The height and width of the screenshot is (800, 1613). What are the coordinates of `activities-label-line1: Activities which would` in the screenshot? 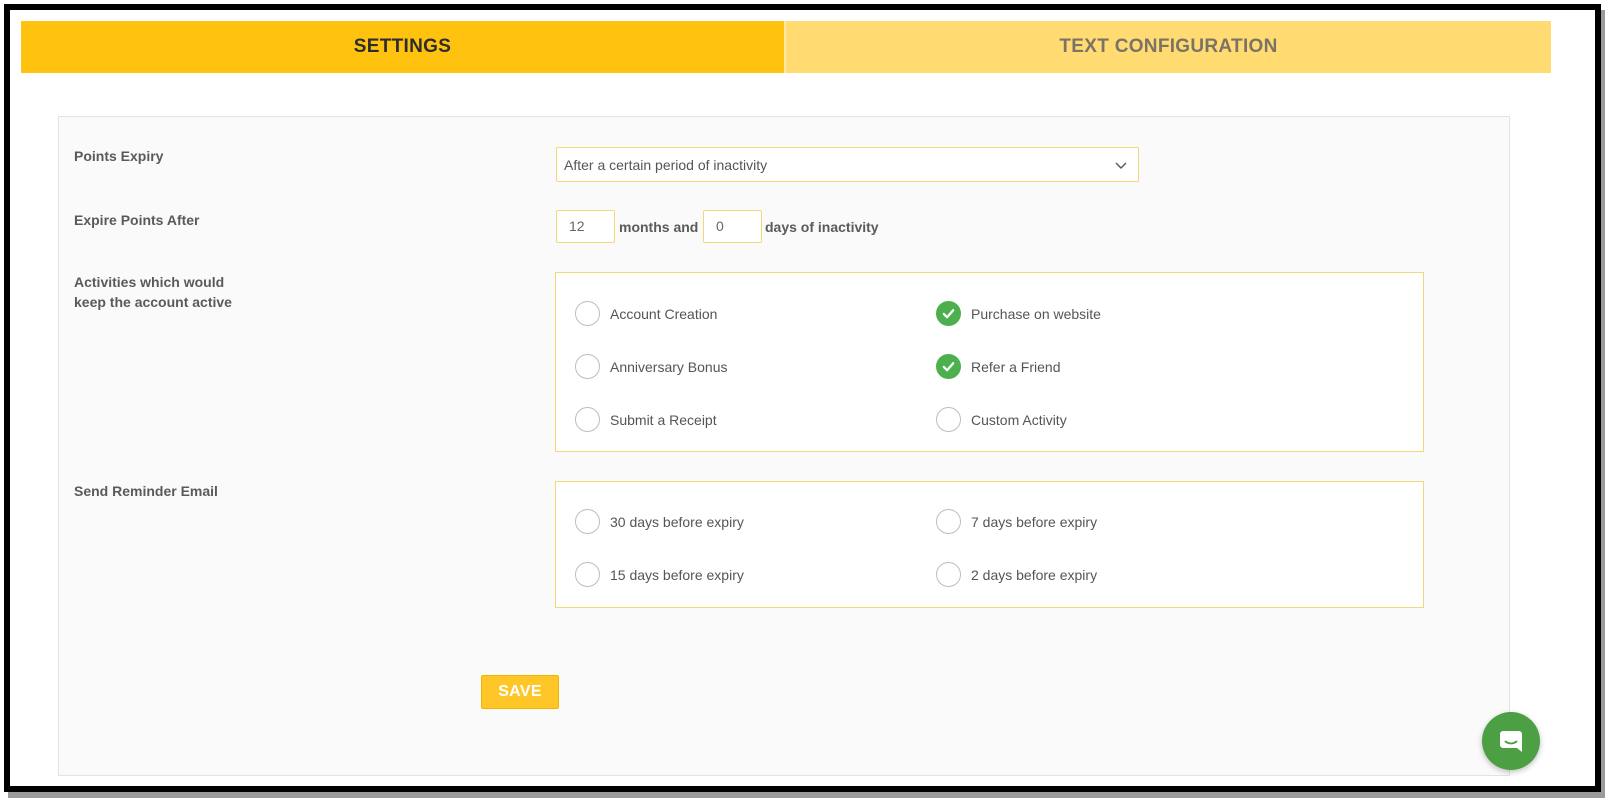 It's located at (149, 282).